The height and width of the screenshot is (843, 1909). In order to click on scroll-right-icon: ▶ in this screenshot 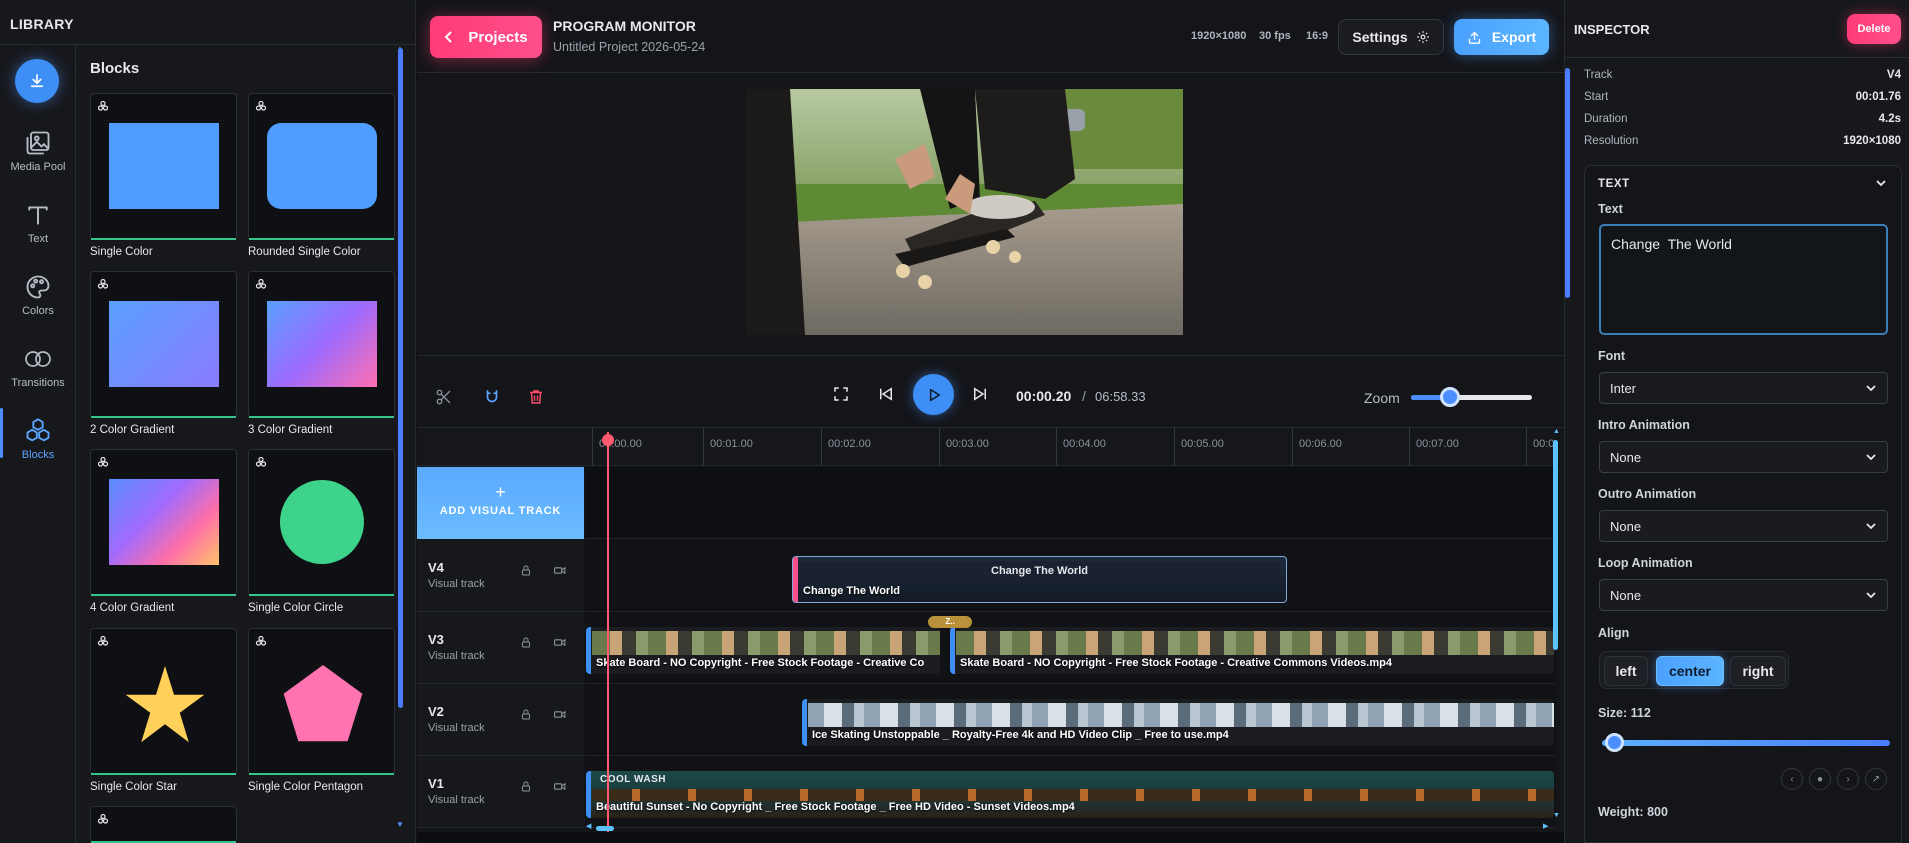, I will do `click(1545, 826)`.